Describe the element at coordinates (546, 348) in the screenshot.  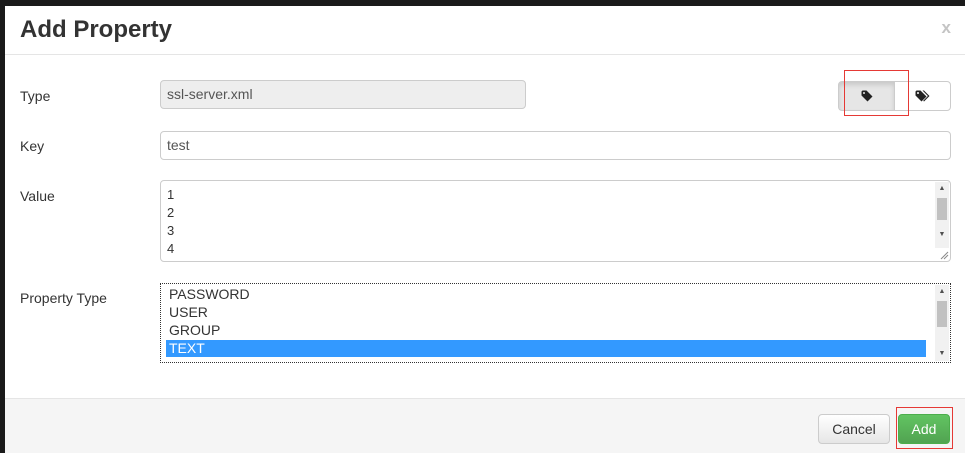
I see `option-text: TEXT` at that location.